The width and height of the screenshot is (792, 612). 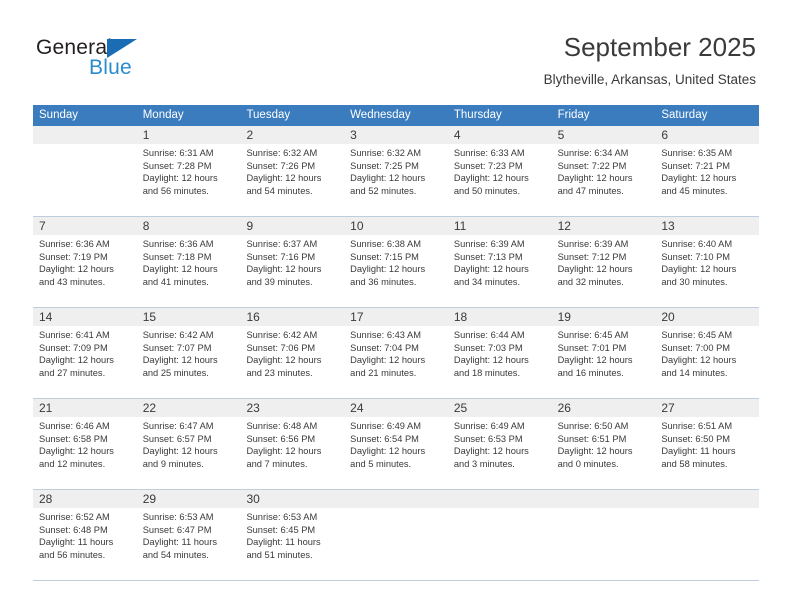 I want to click on sunset-text: Sunset: 6:45 PM, so click(x=281, y=529).